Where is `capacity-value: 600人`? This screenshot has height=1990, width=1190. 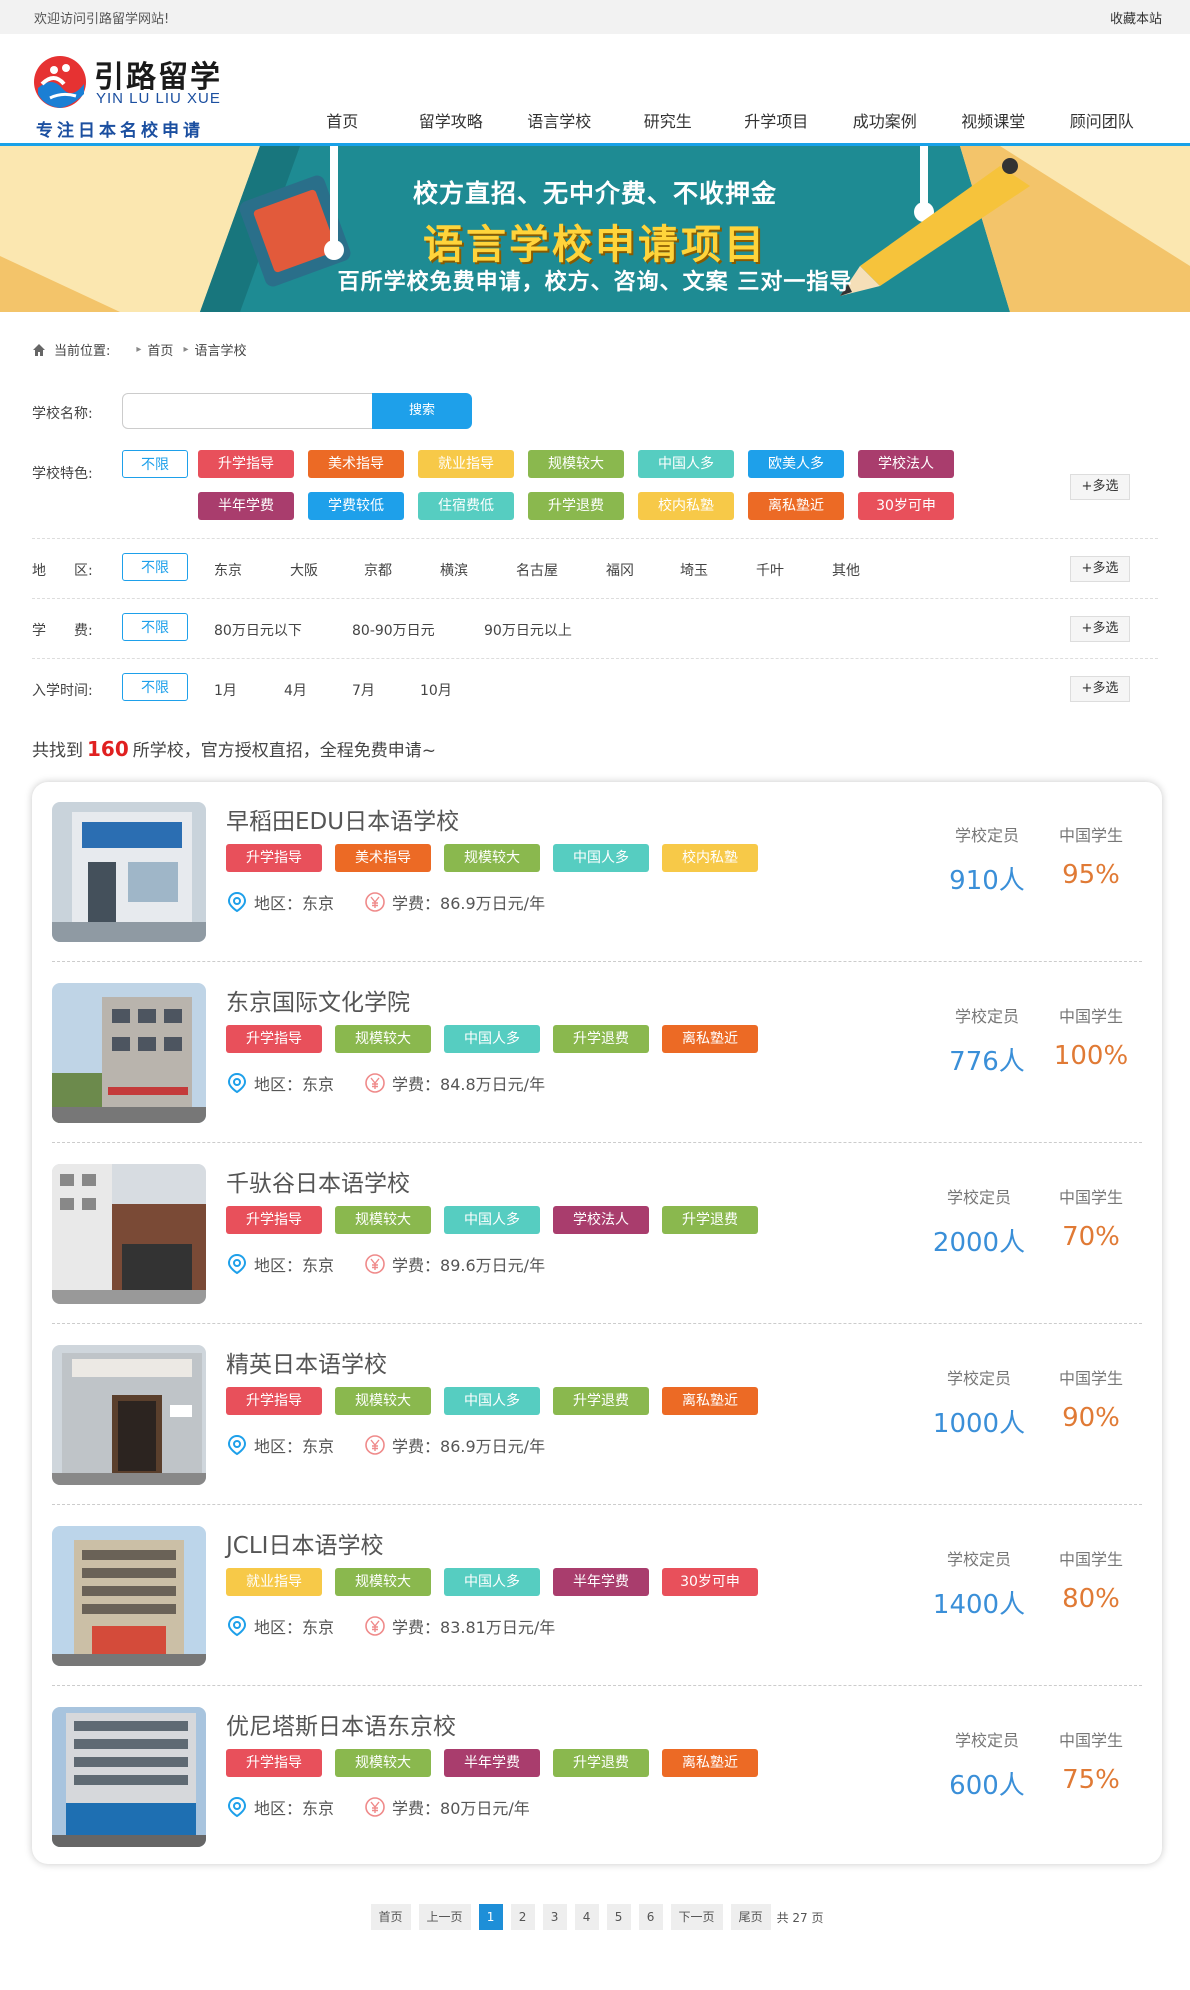 capacity-value: 600人 is located at coordinates (987, 1786).